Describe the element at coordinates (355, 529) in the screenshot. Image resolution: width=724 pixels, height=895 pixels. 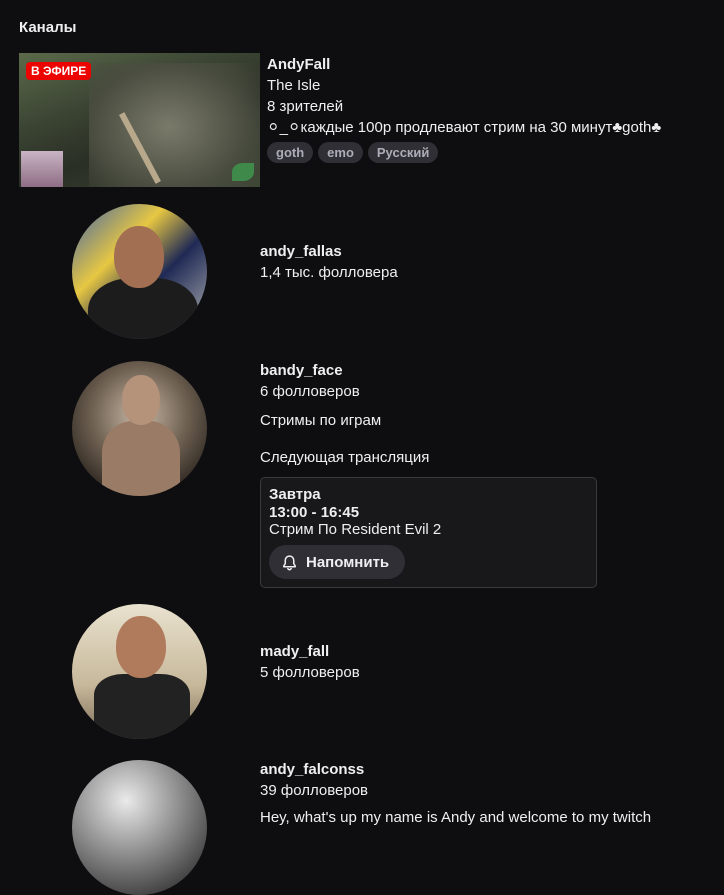
I see `schedule-title: Стрим По Resident Evil 2` at that location.